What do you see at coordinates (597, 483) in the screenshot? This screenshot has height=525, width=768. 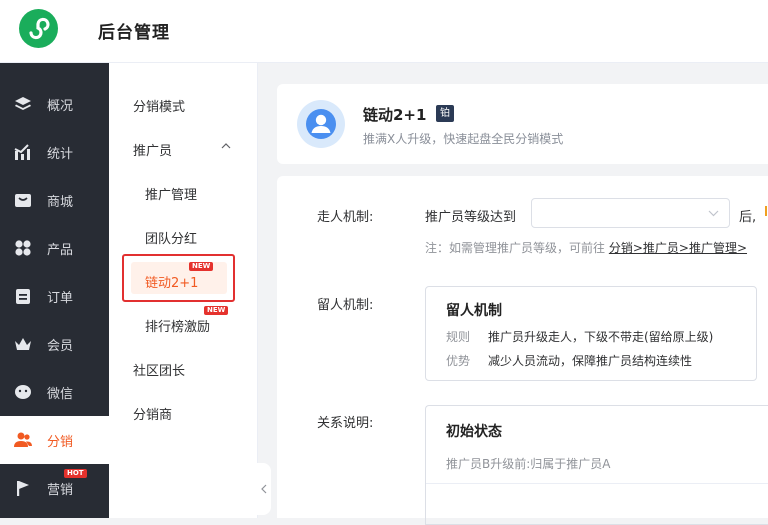 I see `divider` at bounding box center [597, 483].